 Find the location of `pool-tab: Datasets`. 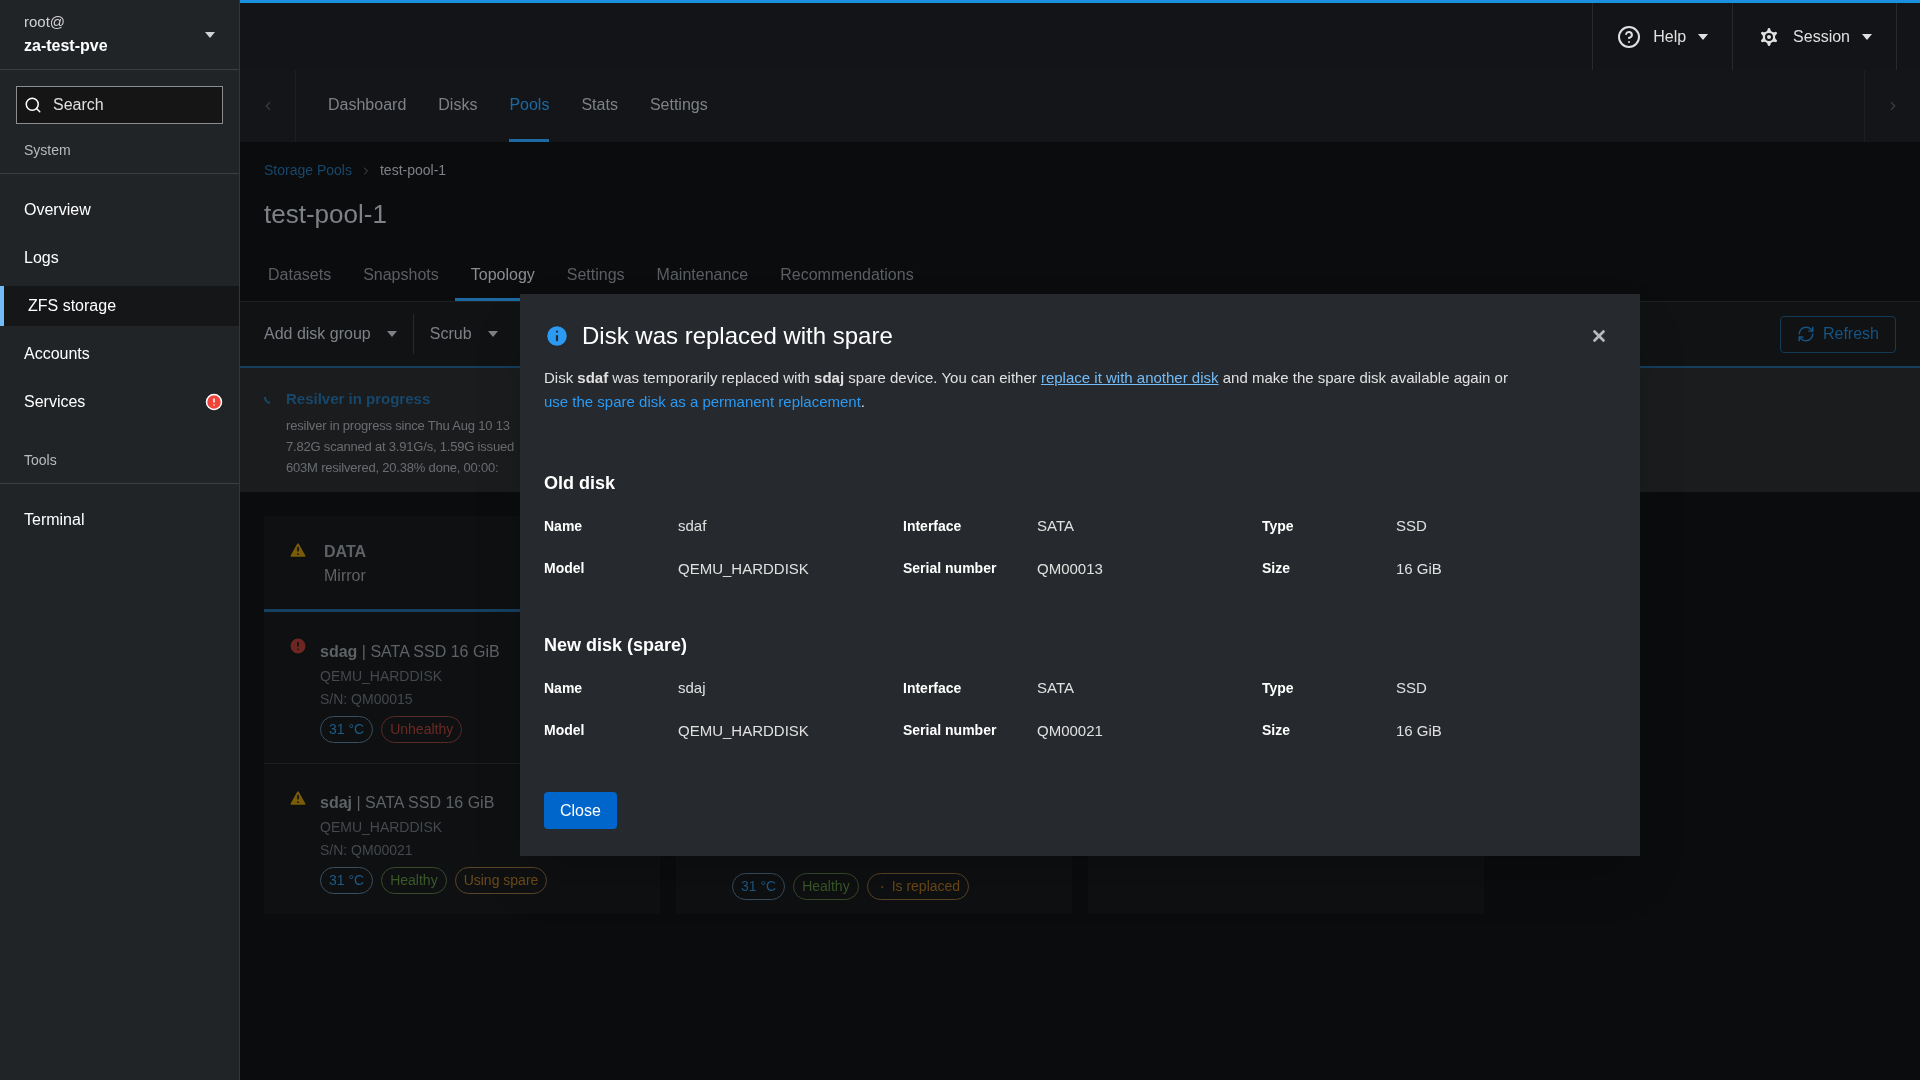

pool-tab: Datasets is located at coordinates (300, 276).